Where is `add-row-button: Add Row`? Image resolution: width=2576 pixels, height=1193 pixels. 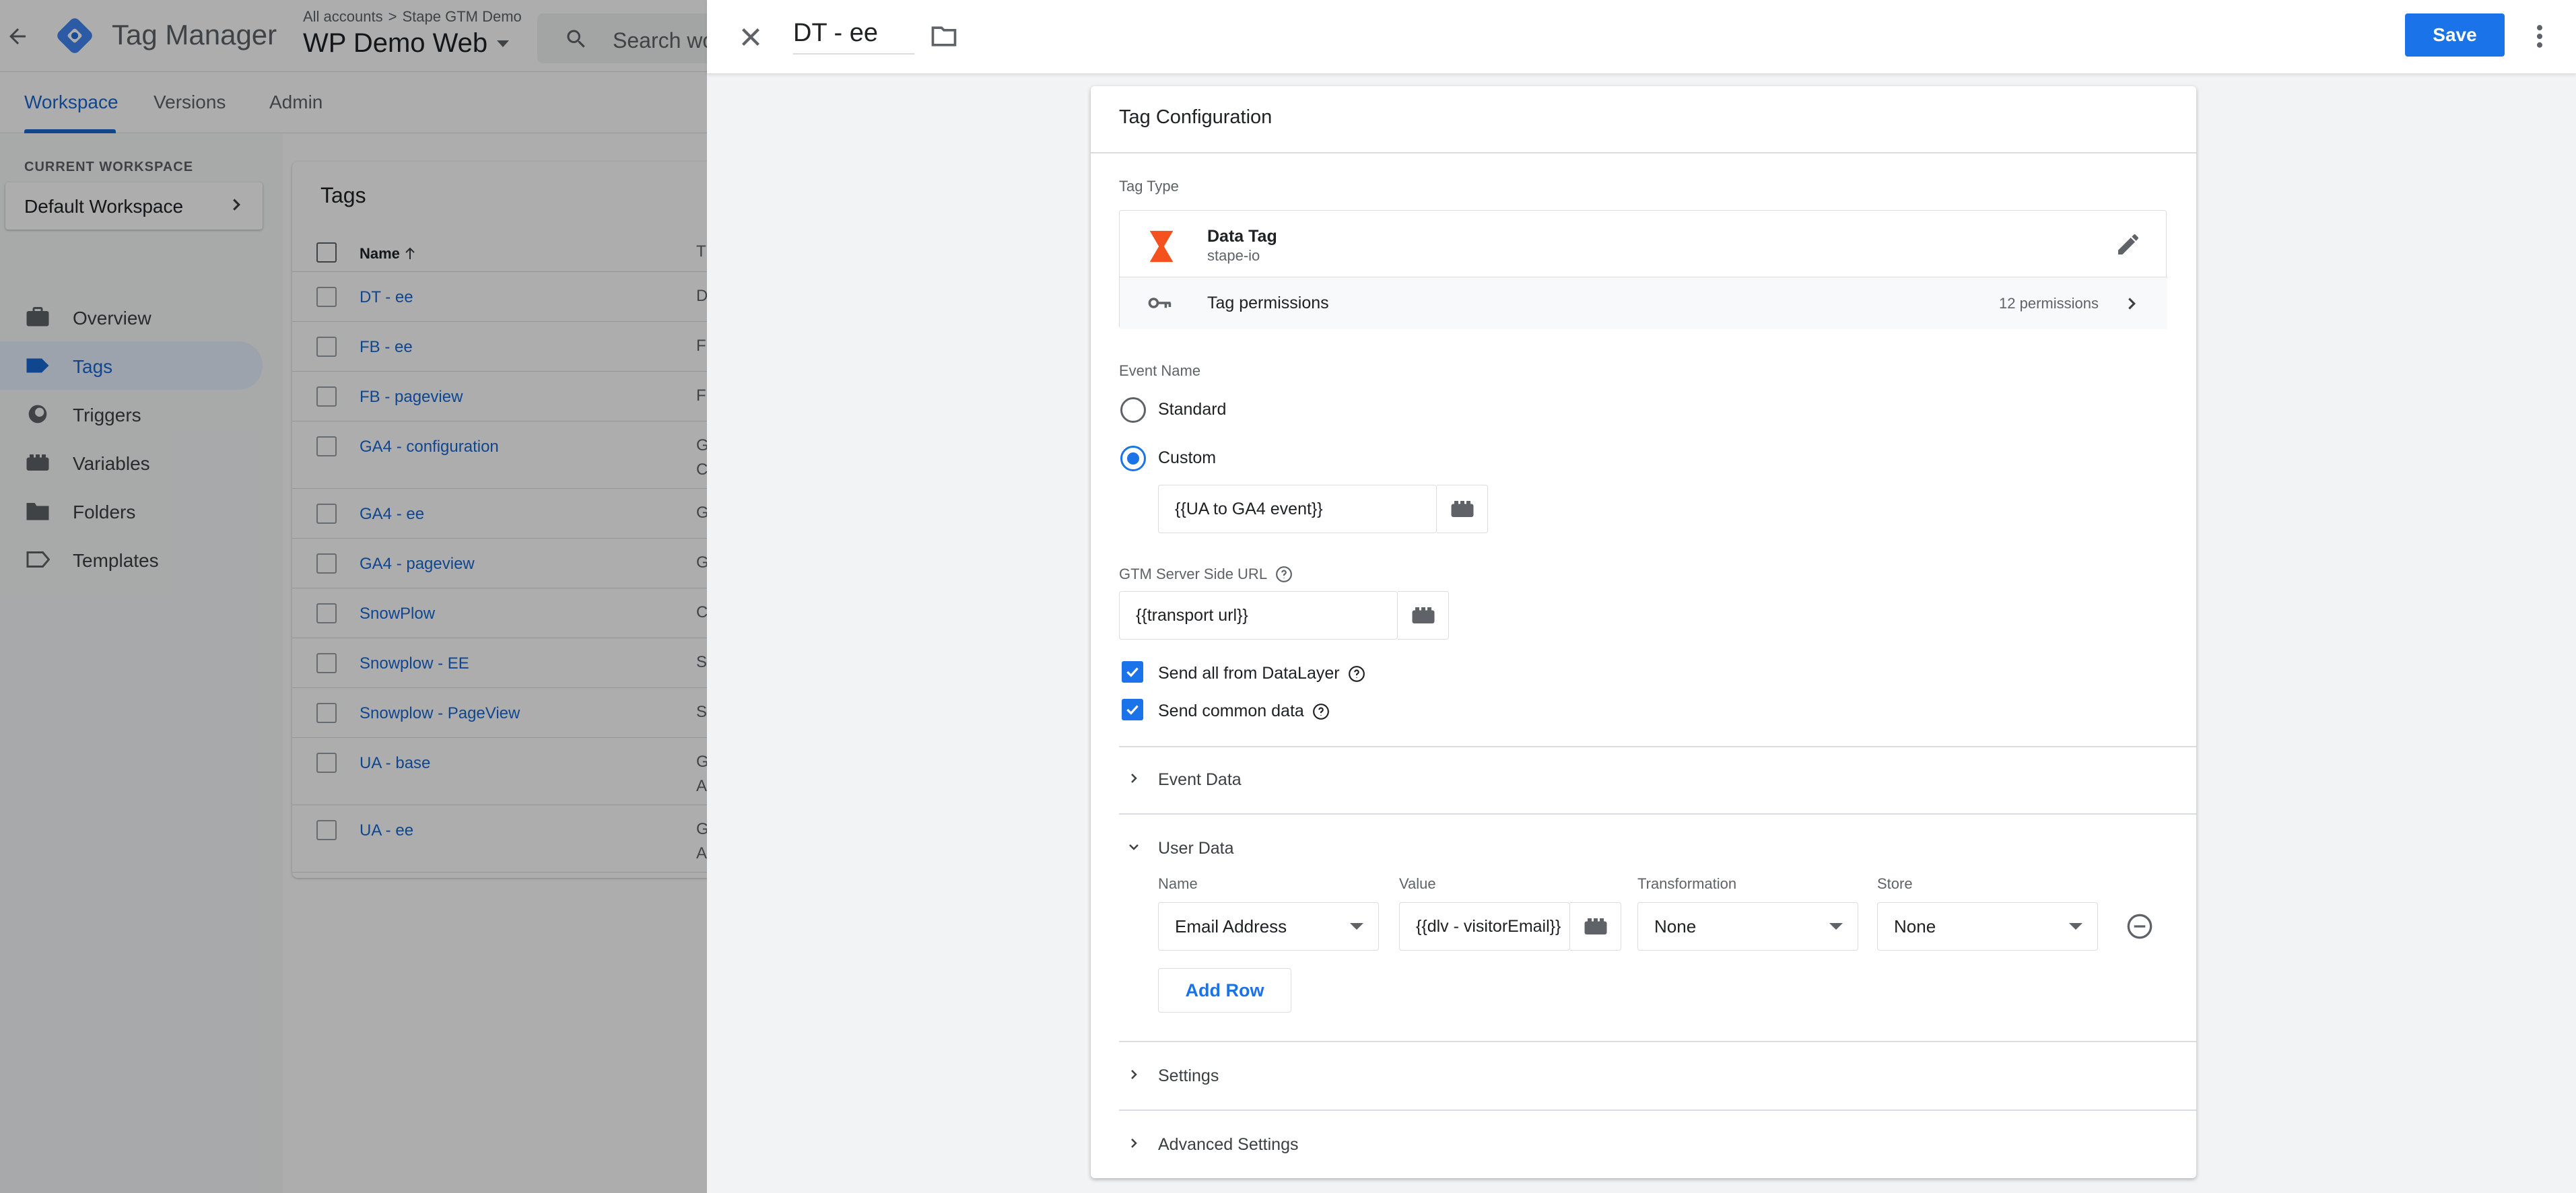 add-row-button: Add Row is located at coordinates (1224, 990).